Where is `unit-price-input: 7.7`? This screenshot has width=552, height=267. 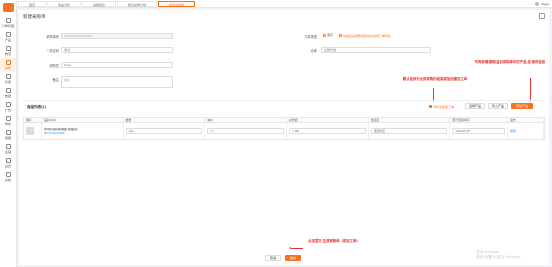 unit-price-input: 7.7 is located at coordinates (246, 131).